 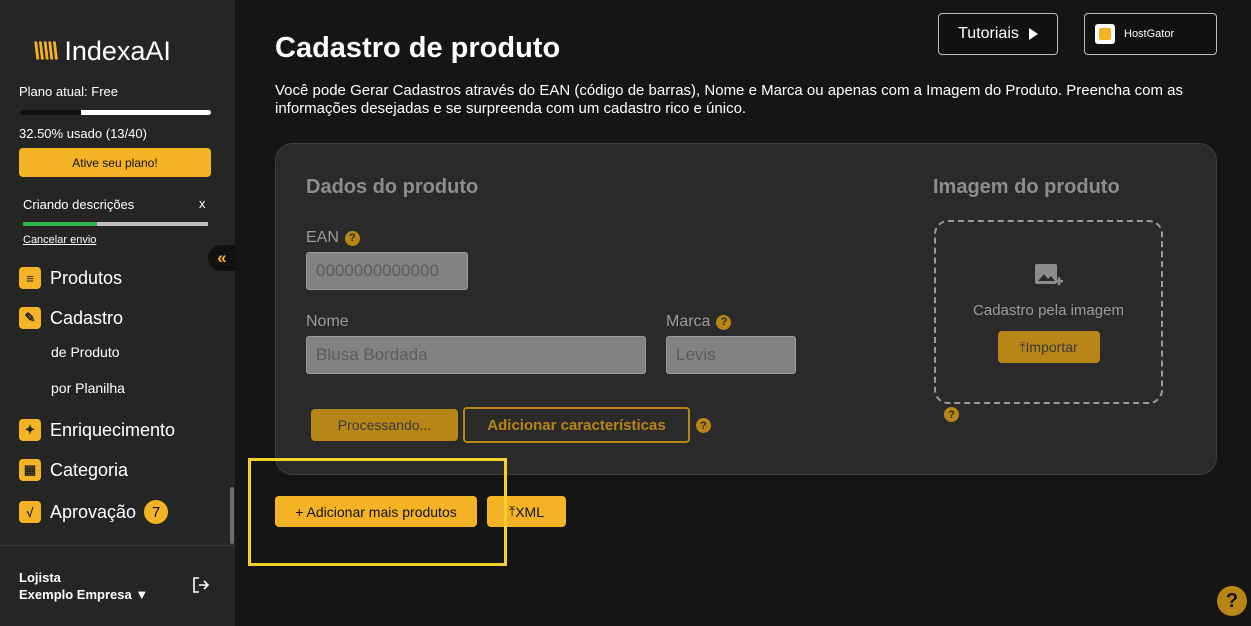 I want to click on nav-label: Categoria, so click(x=89, y=469).